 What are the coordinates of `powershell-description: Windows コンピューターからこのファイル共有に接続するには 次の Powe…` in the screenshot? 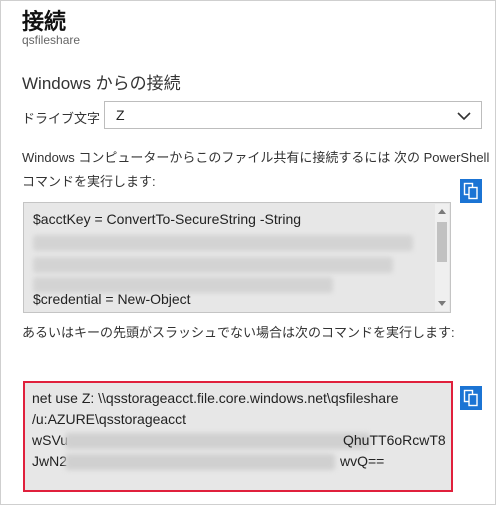 It's located at (256, 169).